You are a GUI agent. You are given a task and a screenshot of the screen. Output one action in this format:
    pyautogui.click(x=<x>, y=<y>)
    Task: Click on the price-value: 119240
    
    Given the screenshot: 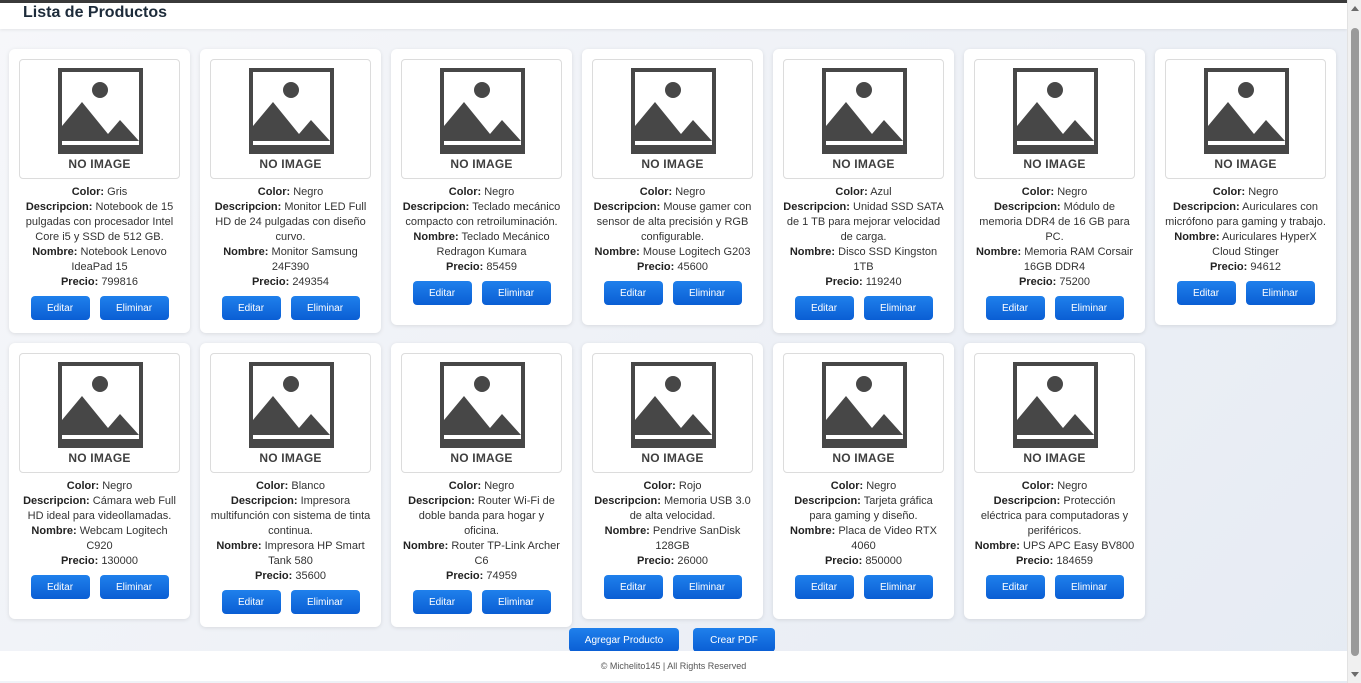 What is the action you would take?
    pyautogui.click(x=883, y=282)
    